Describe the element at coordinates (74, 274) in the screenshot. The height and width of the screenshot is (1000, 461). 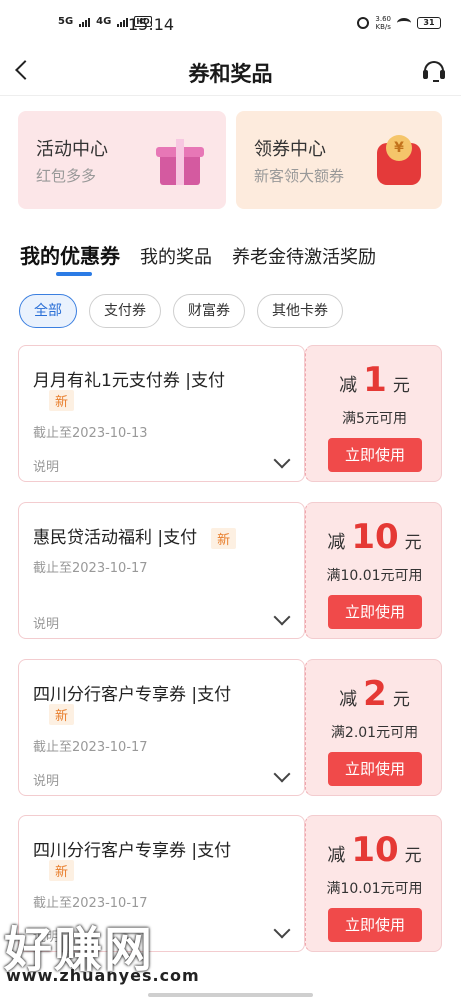
I see `active-tab-indicator` at that location.